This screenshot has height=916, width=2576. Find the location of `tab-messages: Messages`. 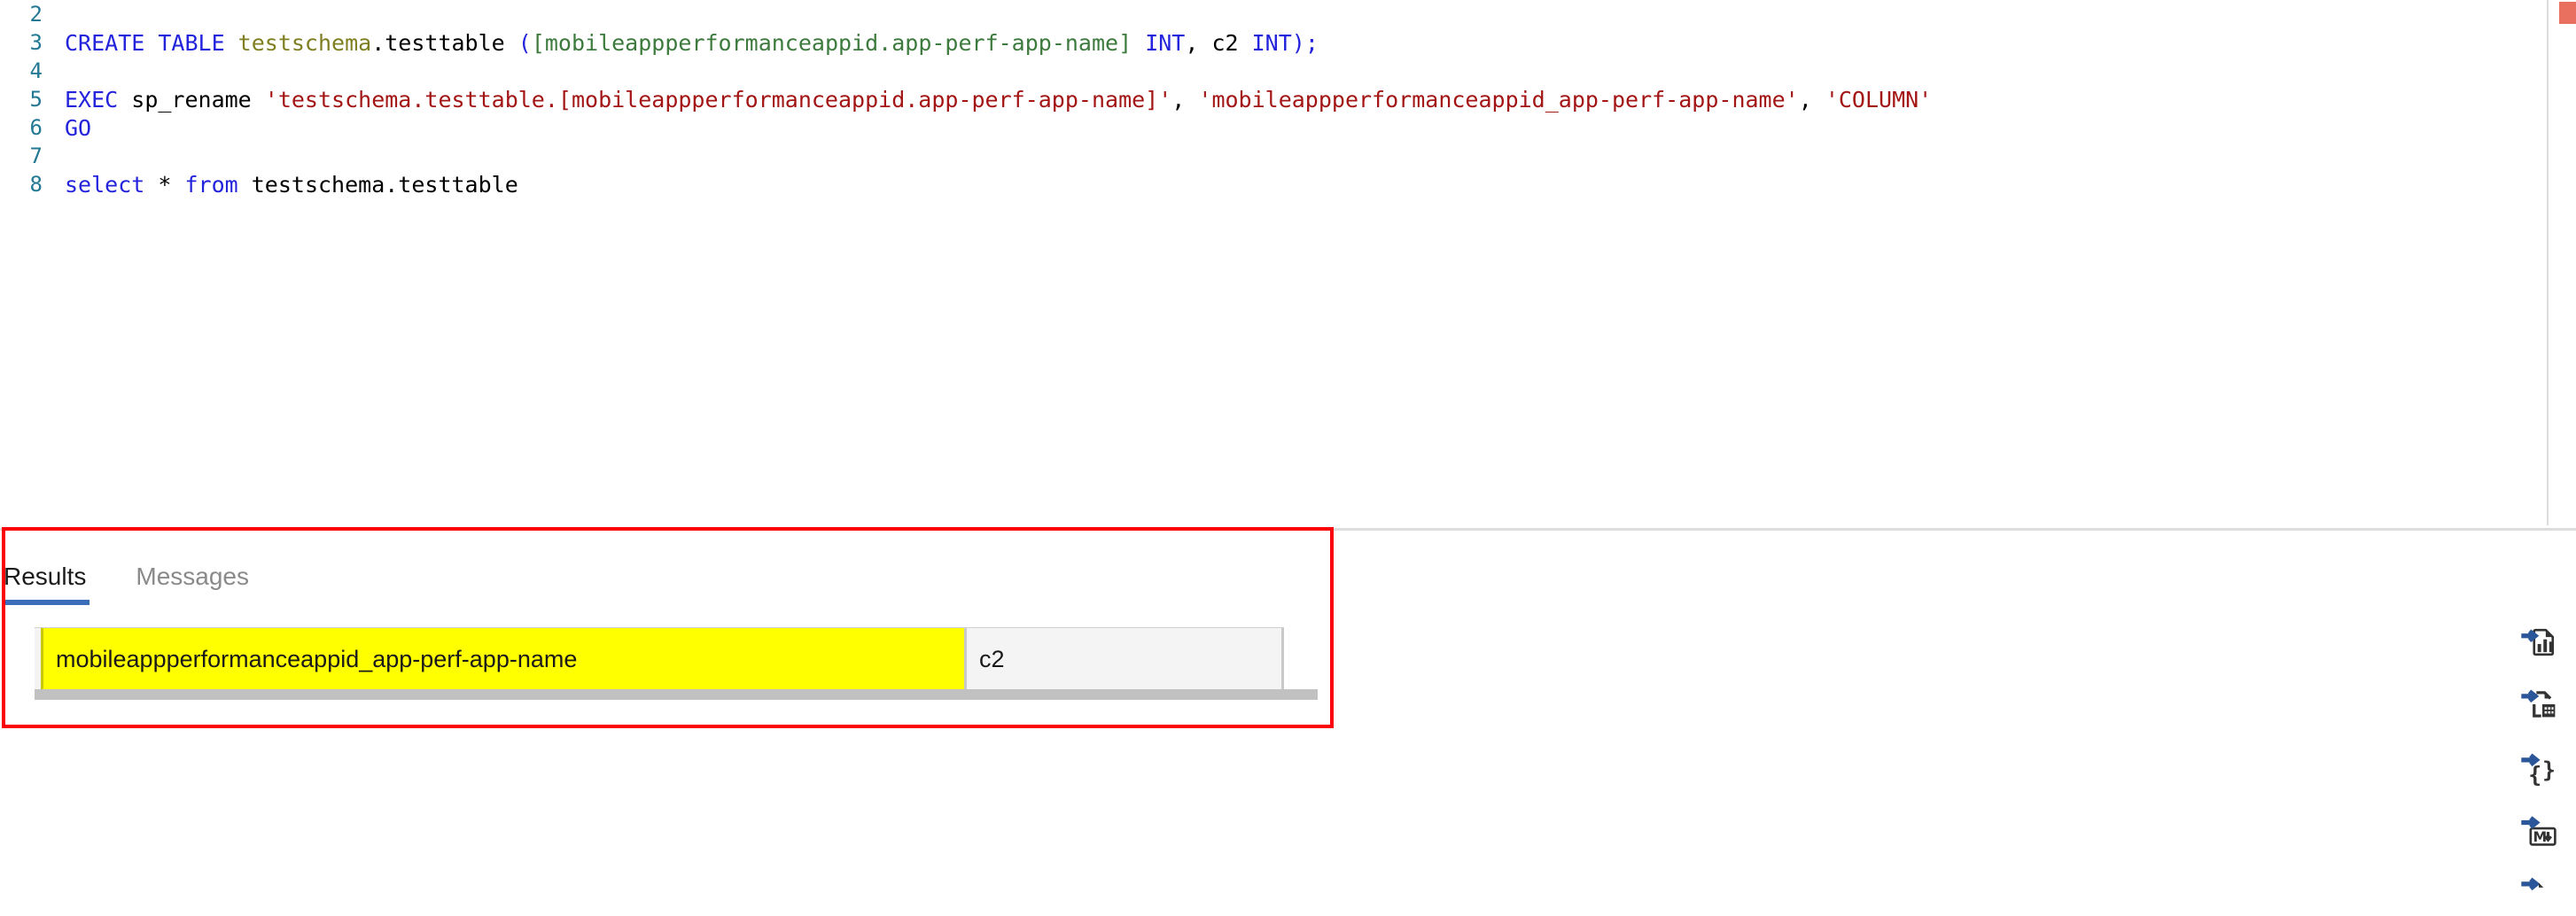

tab-messages: Messages is located at coordinates (193, 577).